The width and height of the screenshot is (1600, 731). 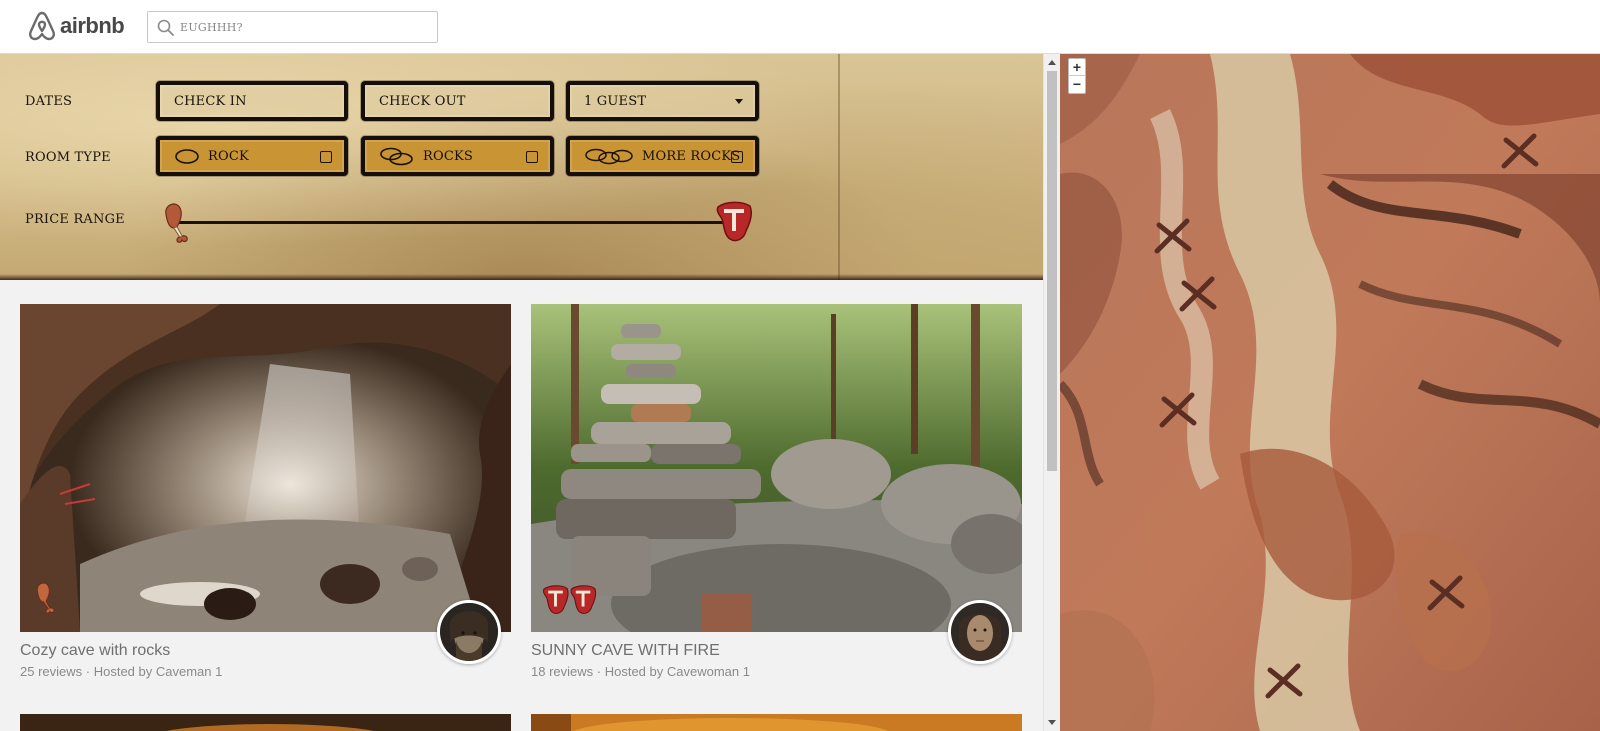 I want to click on map-zoom-control: + −, so click(x=1077, y=76).